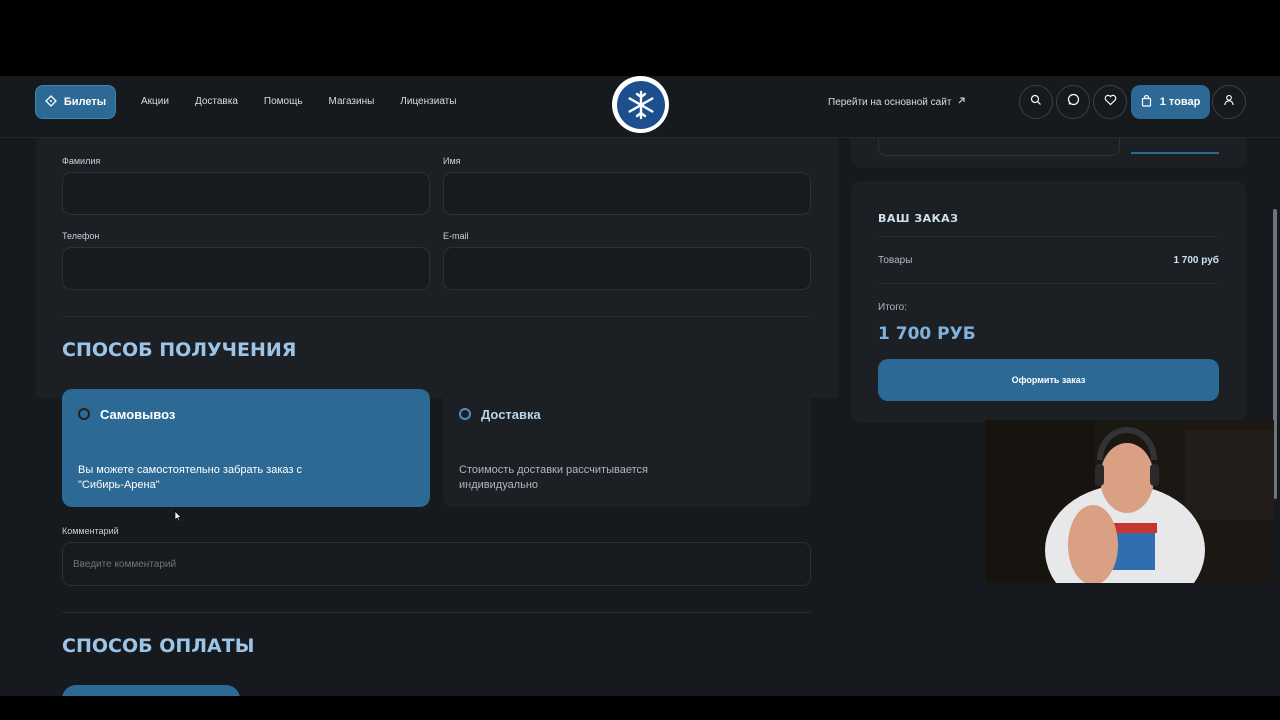 This screenshot has width=1280, height=720. Describe the element at coordinates (452, 161) in the screenshot. I see `name-label: Имя` at that location.